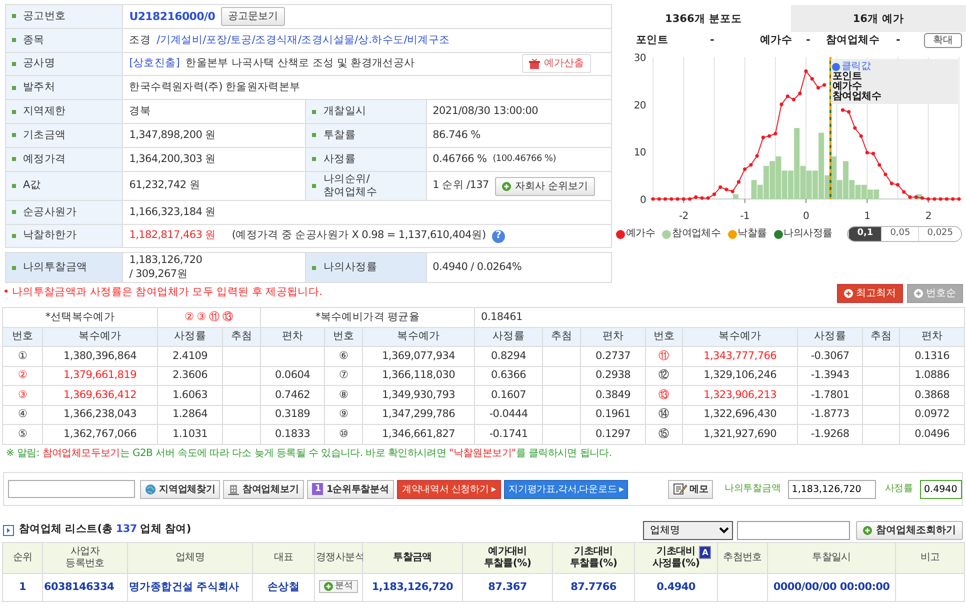  Describe the element at coordinates (941, 489) in the screenshot. I see `rate-field: 0.4940` at that location.